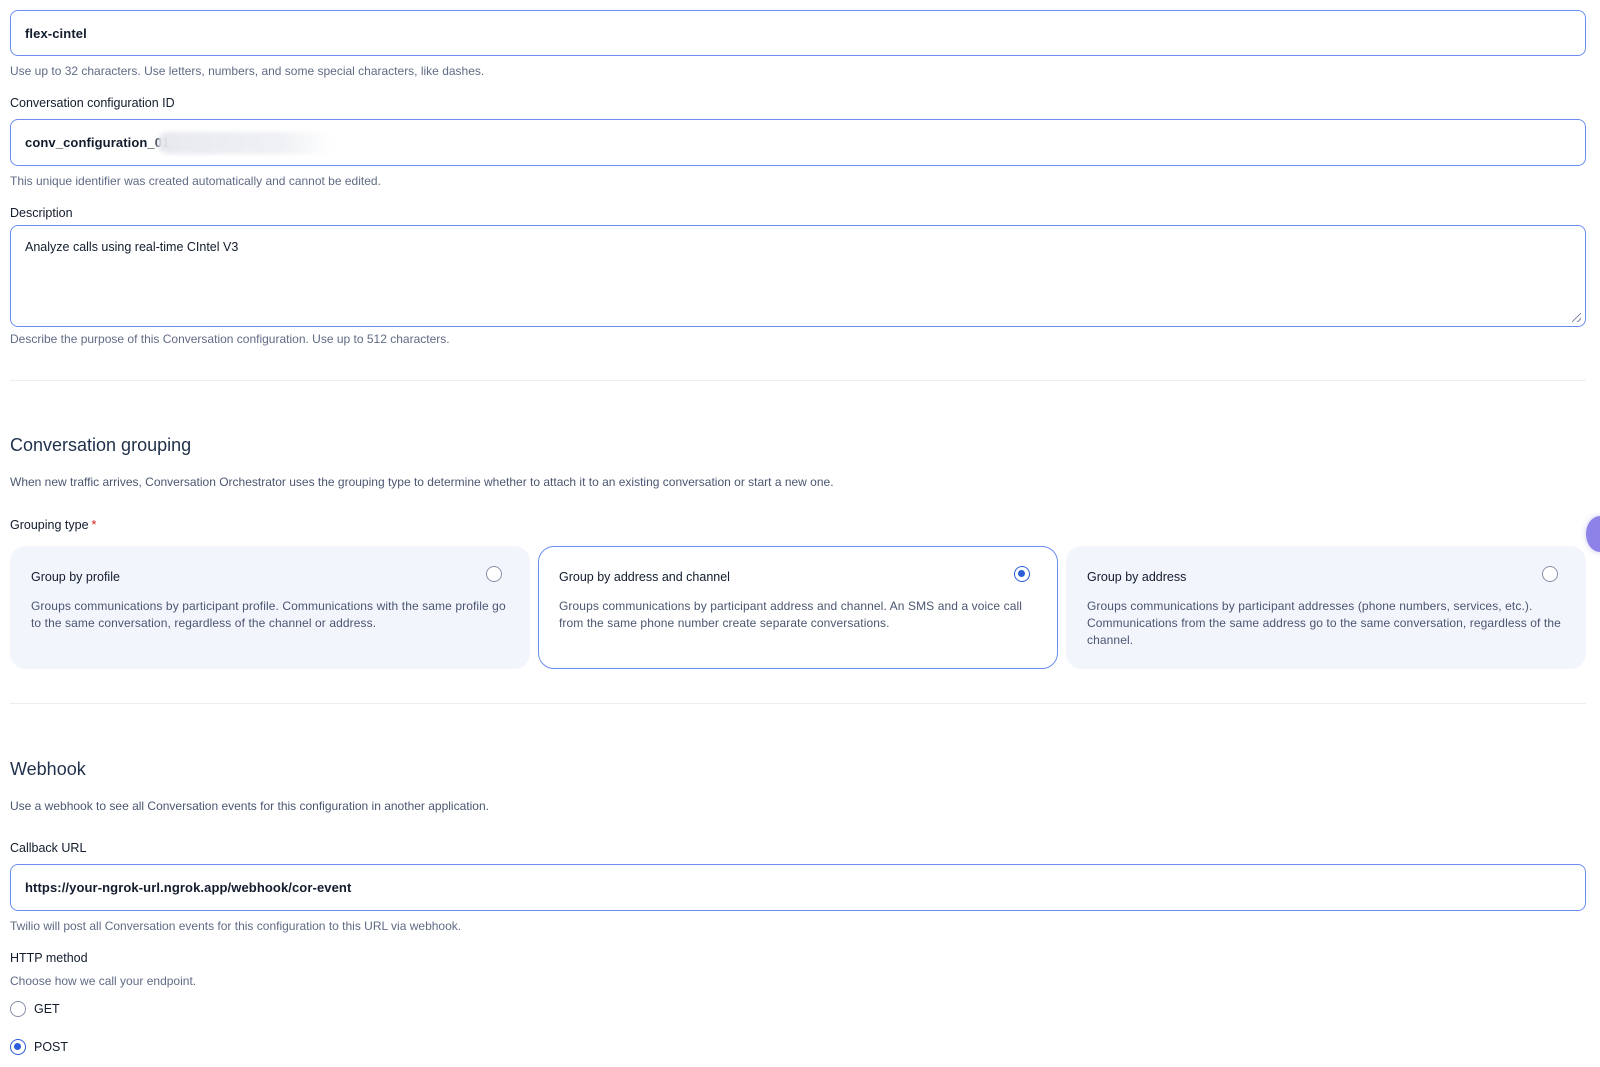  Describe the element at coordinates (101, 445) in the screenshot. I see `grouping-section-title: Conversation grouping` at that location.